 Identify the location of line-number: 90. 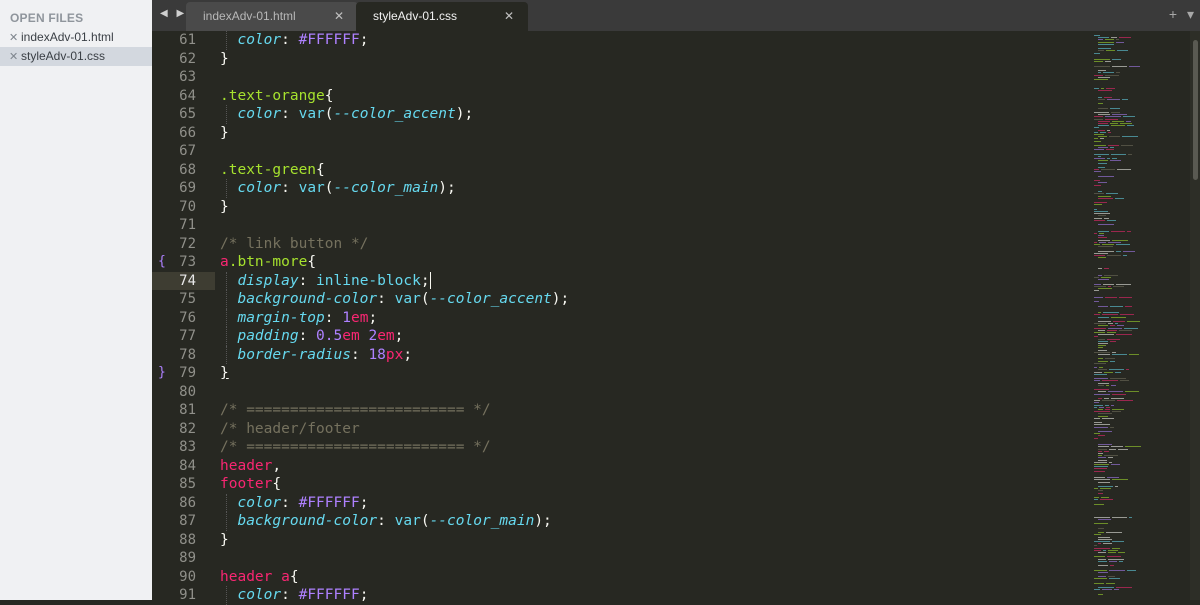
(187, 576).